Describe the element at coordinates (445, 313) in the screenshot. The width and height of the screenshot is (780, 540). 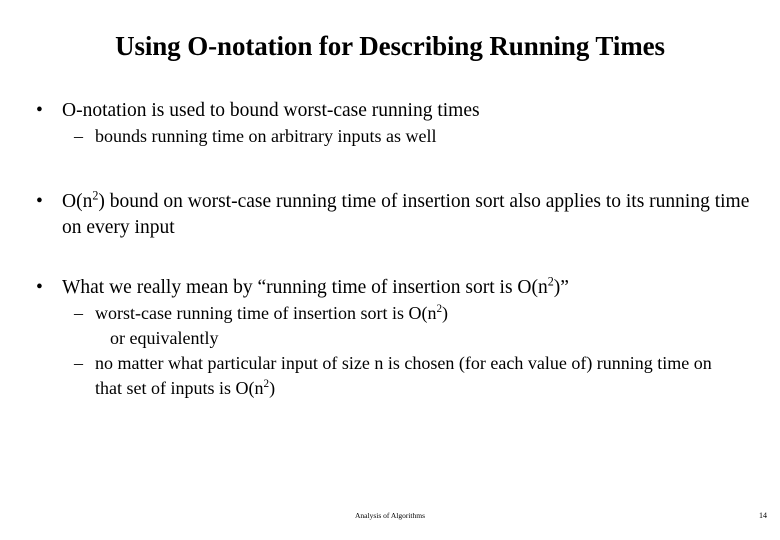
I see `sub-item-3-1-text-post: )` at that location.